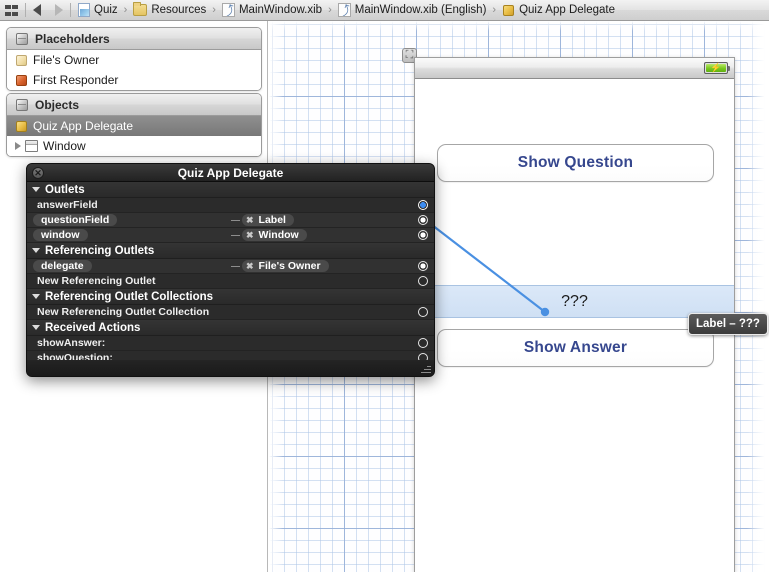  I want to click on dock-item-quiz-app-delegate: Quiz App Delegate, so click(134, 126).